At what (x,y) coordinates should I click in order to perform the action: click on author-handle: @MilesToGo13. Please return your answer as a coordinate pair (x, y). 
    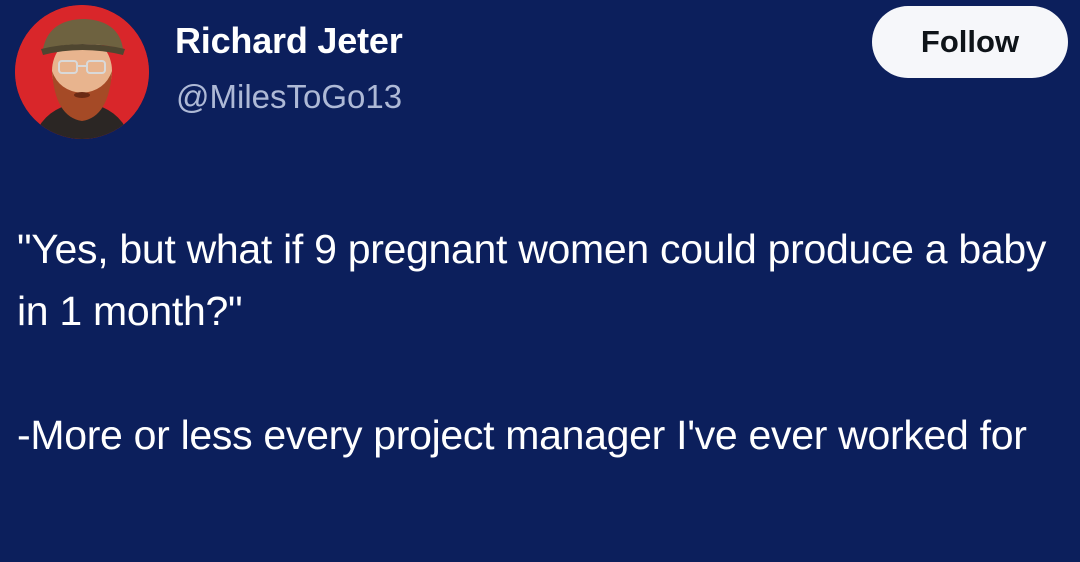
    Looking at the image, I should click on (289, 97).